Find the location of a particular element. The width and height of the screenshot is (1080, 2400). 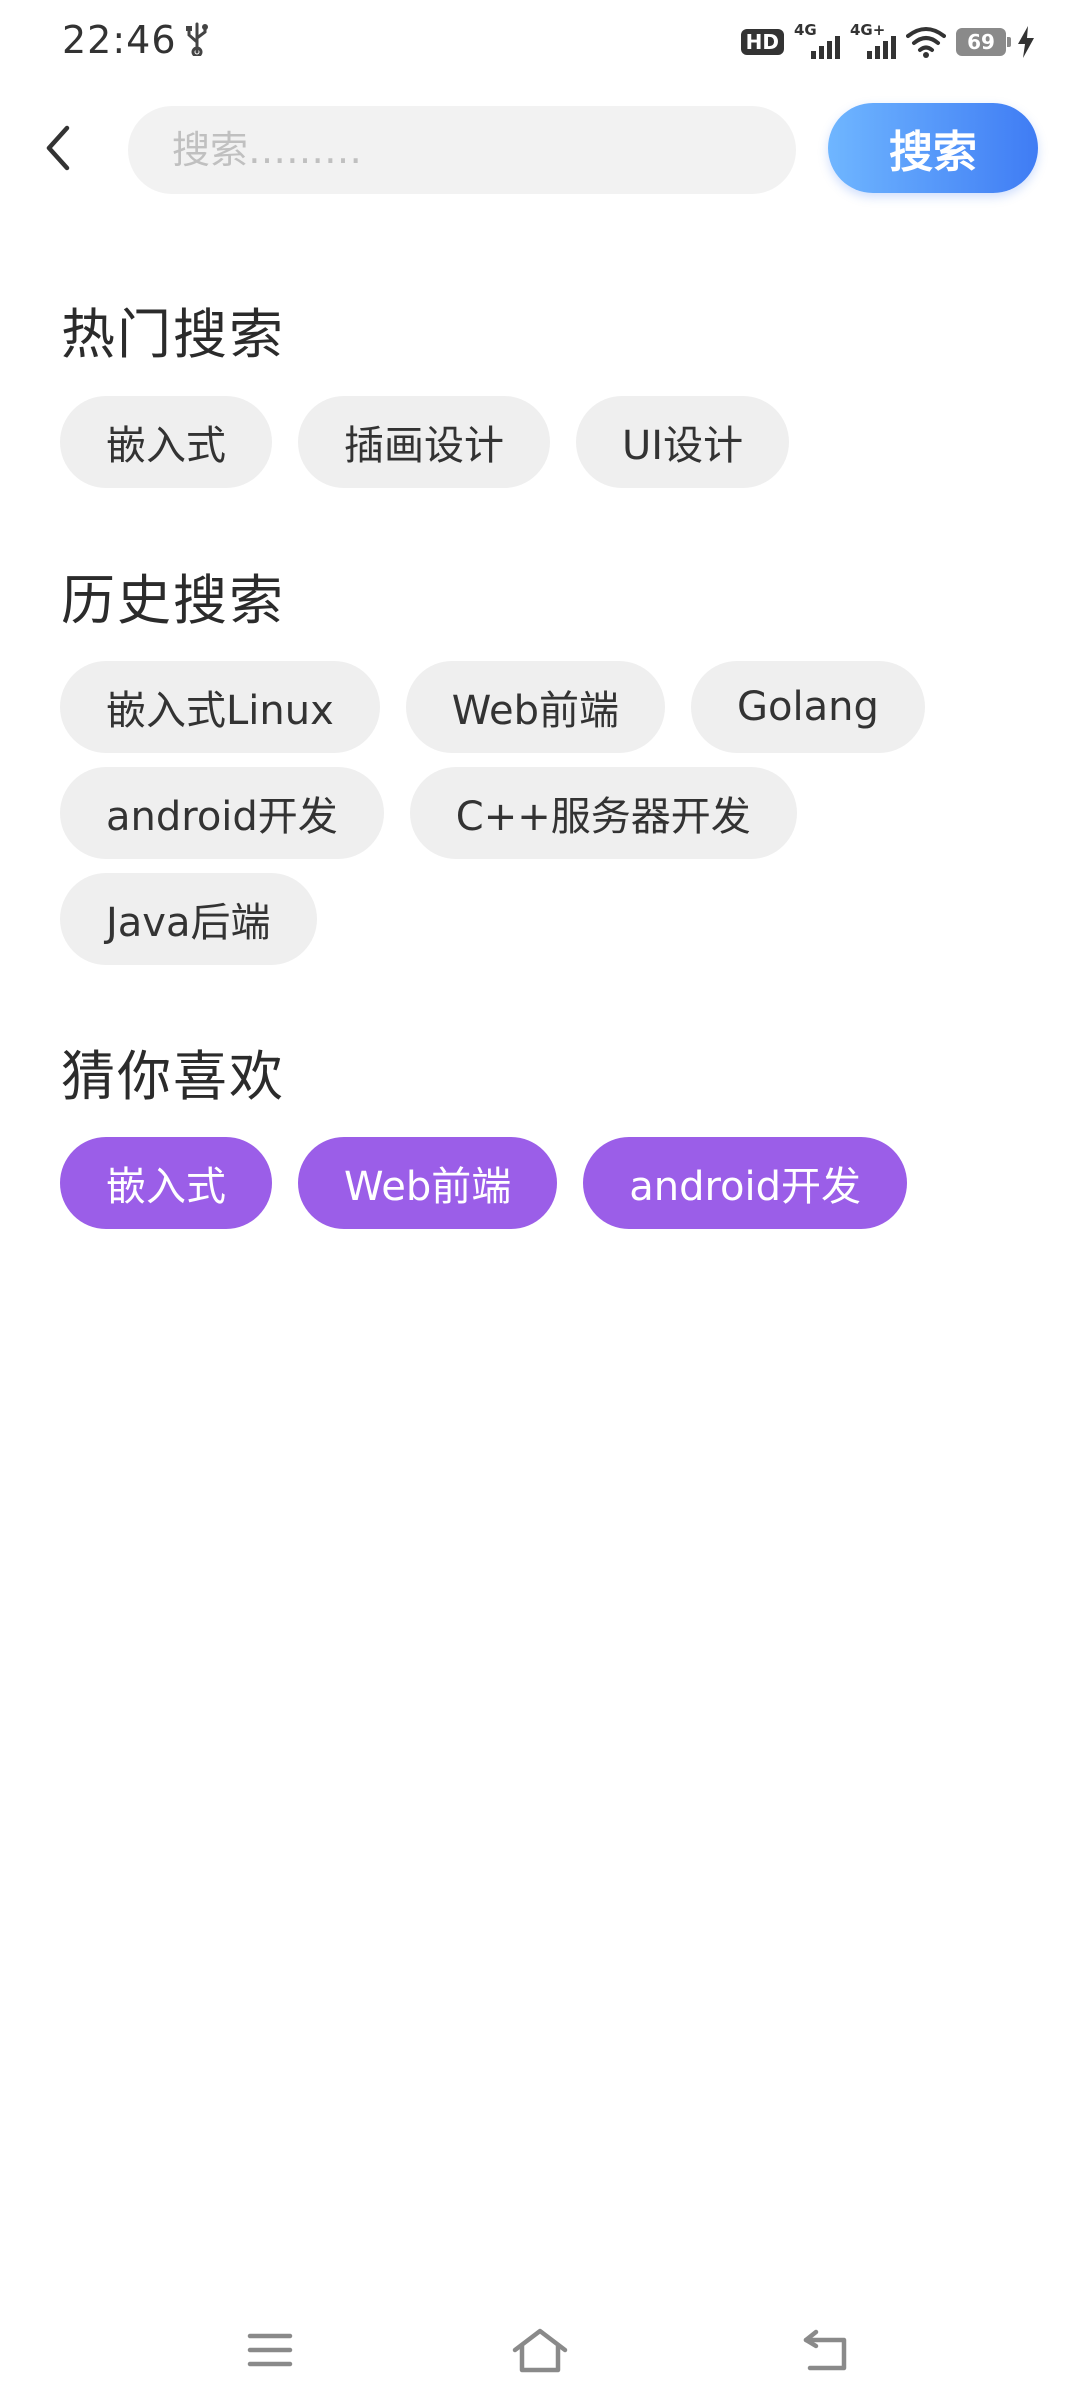

status-time: 22:46 is located at coordinates (119, 40).